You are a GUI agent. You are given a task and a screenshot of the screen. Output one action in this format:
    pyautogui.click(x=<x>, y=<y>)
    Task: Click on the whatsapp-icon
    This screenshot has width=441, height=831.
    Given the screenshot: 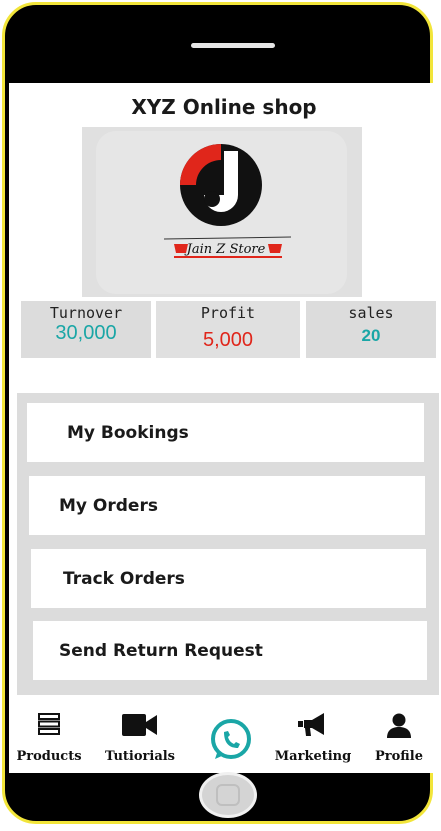 What is the action you would take?
    pyautogui.click(x=231, y=739)
    